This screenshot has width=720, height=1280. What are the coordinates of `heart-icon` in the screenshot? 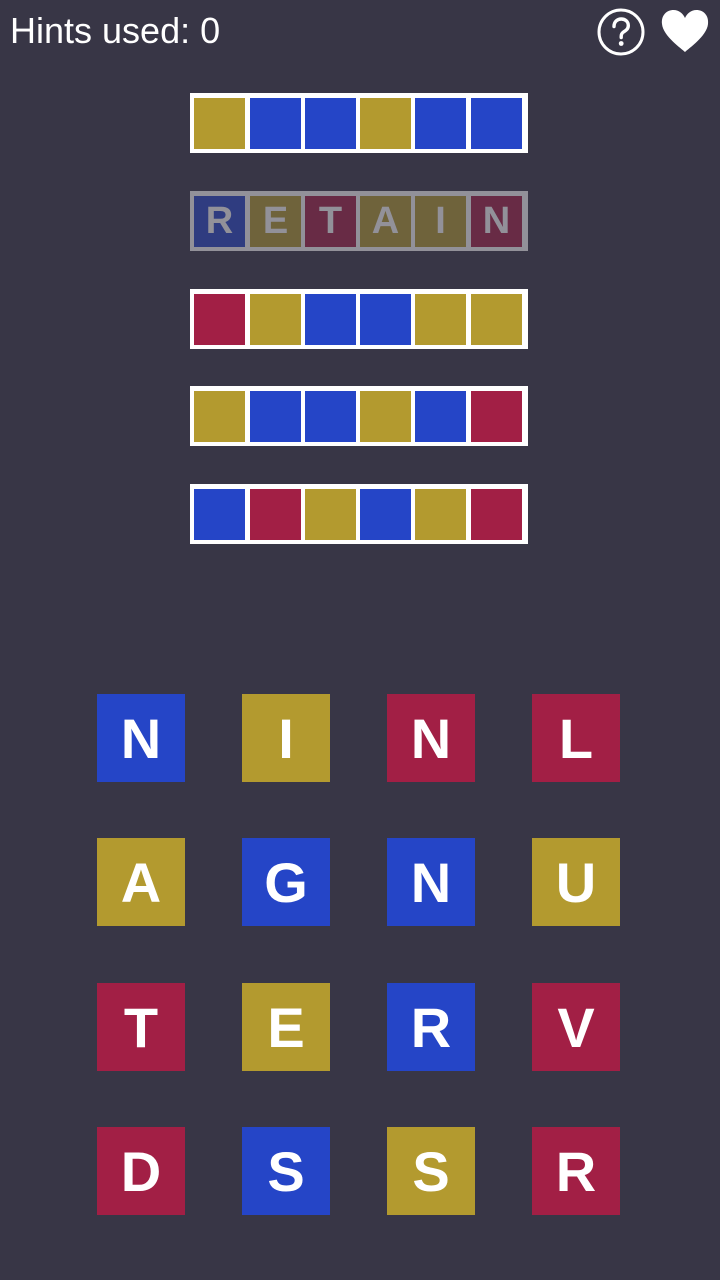 It's located at (685, 31).